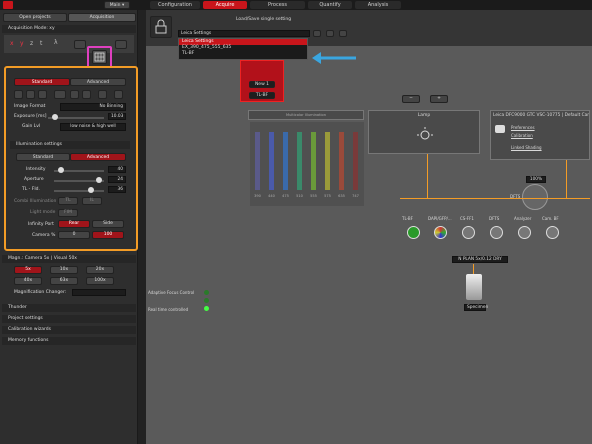  What do you see at coordinates (355, 161) in the screenshot?
I see `channel-747-slider` at bounding box center [355, 161].